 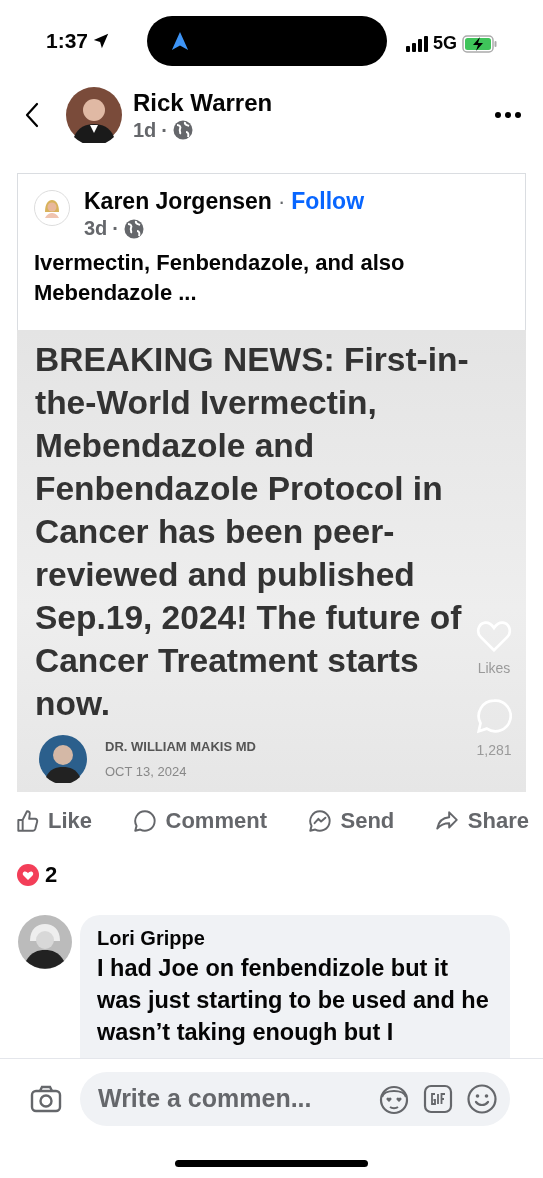 I want to click on location-arrow-icon, so click(x=101, y=41).